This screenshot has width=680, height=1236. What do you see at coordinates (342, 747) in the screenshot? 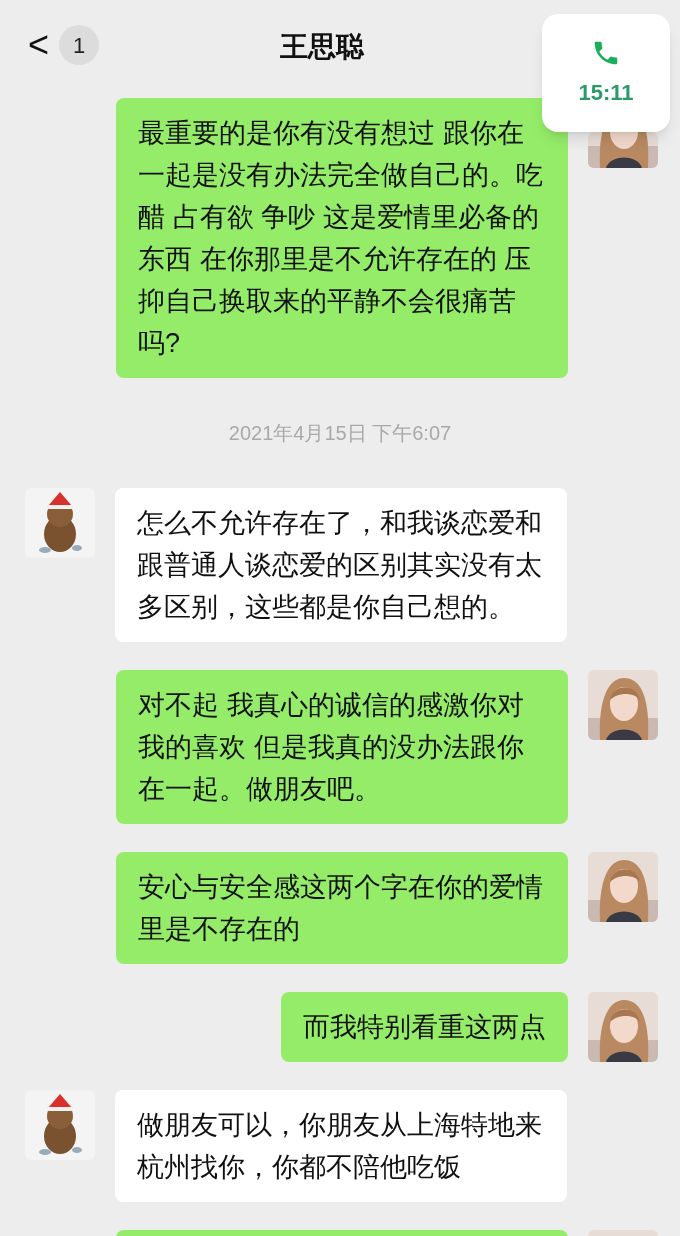
I see `message-bubble: 对不起 我真心的诚信的感激你对我的喜欢 但是我真的没办法跟你在一起。做朋友吧。` at bounding box center [342, 747].